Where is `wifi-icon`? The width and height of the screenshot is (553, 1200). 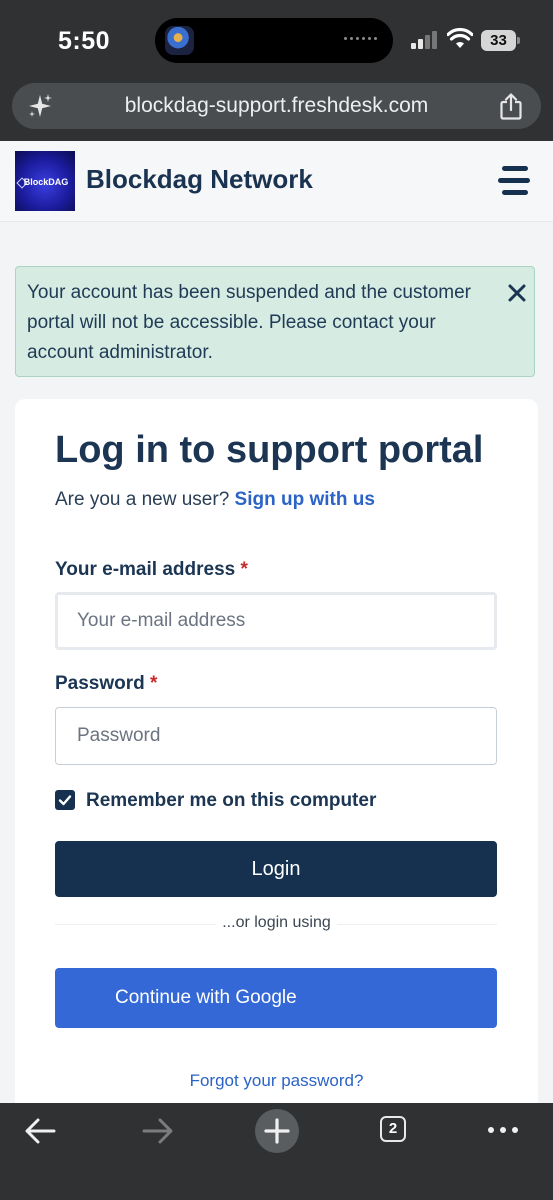
wifi-icon is located at coordinates (460, 38).